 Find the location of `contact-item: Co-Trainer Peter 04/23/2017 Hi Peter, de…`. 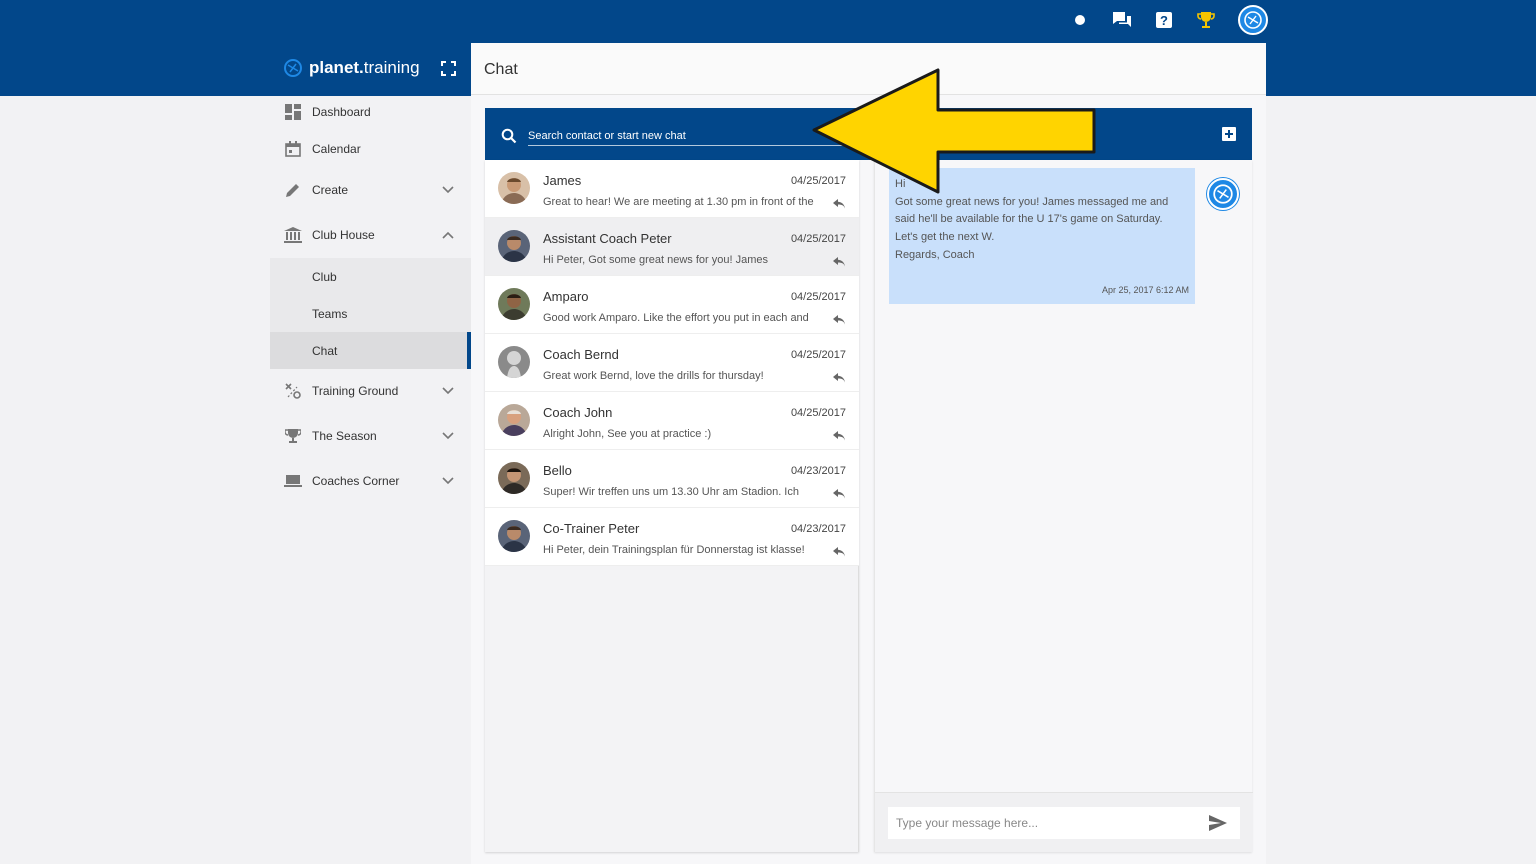

contact-item: Co-Trainer Peter 04/23/2017 Hi Peter, de… is located at coordinates (672, 537).